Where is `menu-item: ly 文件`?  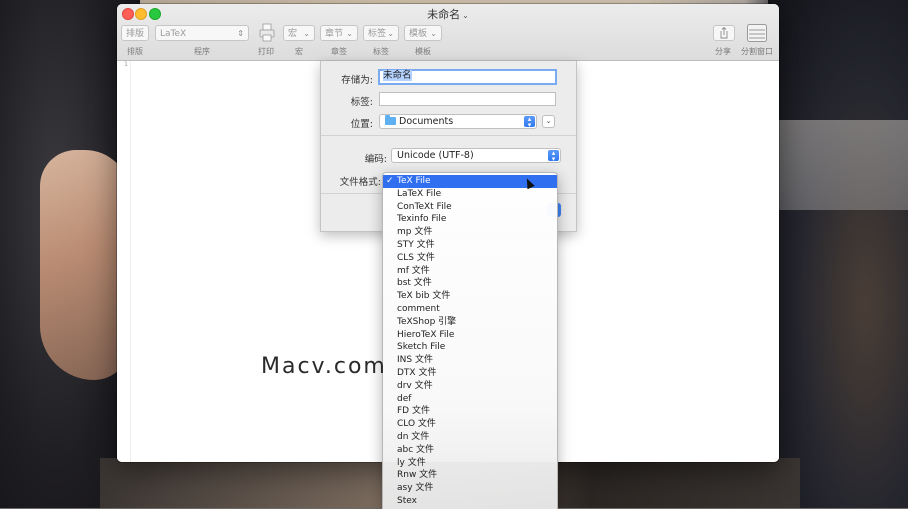
menu-item: ly 文件 is located at coordinates (470, 463).